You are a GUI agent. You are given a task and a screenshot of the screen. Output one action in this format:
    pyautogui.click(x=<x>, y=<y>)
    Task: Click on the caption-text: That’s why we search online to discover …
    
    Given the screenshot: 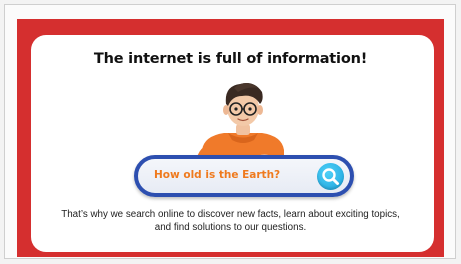 What is the action you would take?
    pyautogui.click(x=230, y=221)
    